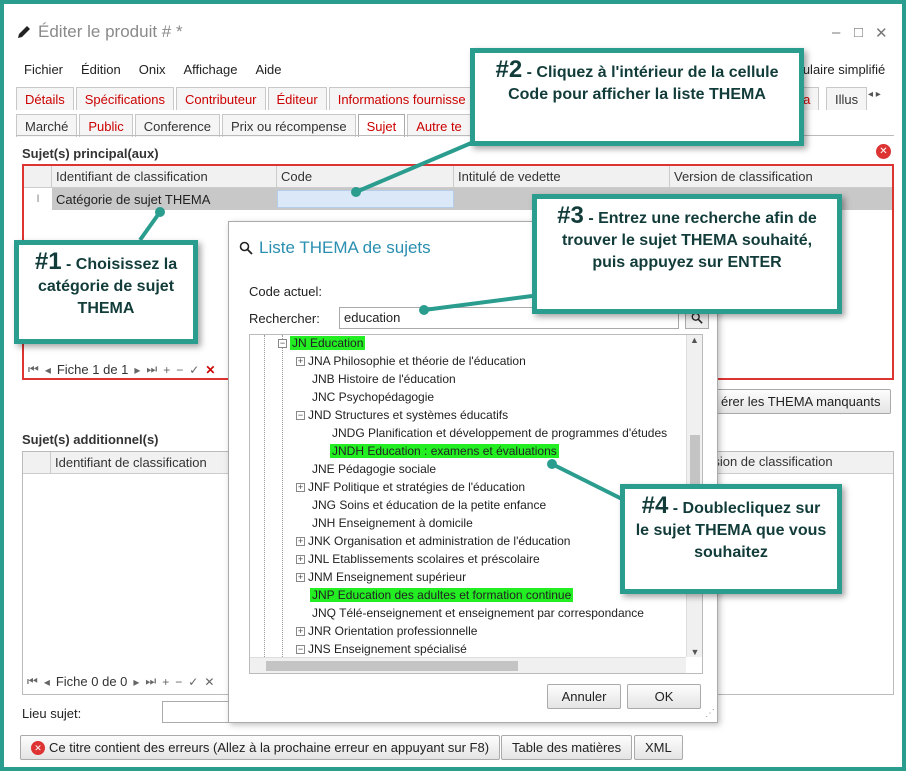  Describe the element at coordinates (197, 712) in the screenshot. I see `lieu-sujet-input` at that location.